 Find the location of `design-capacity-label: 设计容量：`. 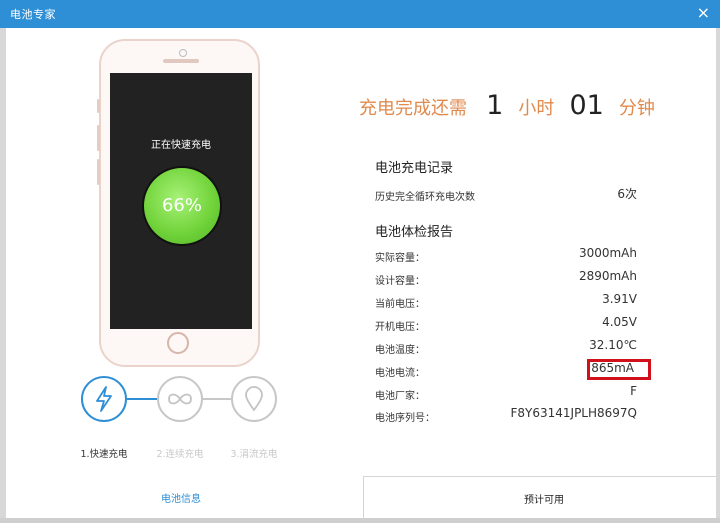

design-capacity-label: 设计容量： is located at coordinates (400, 281).